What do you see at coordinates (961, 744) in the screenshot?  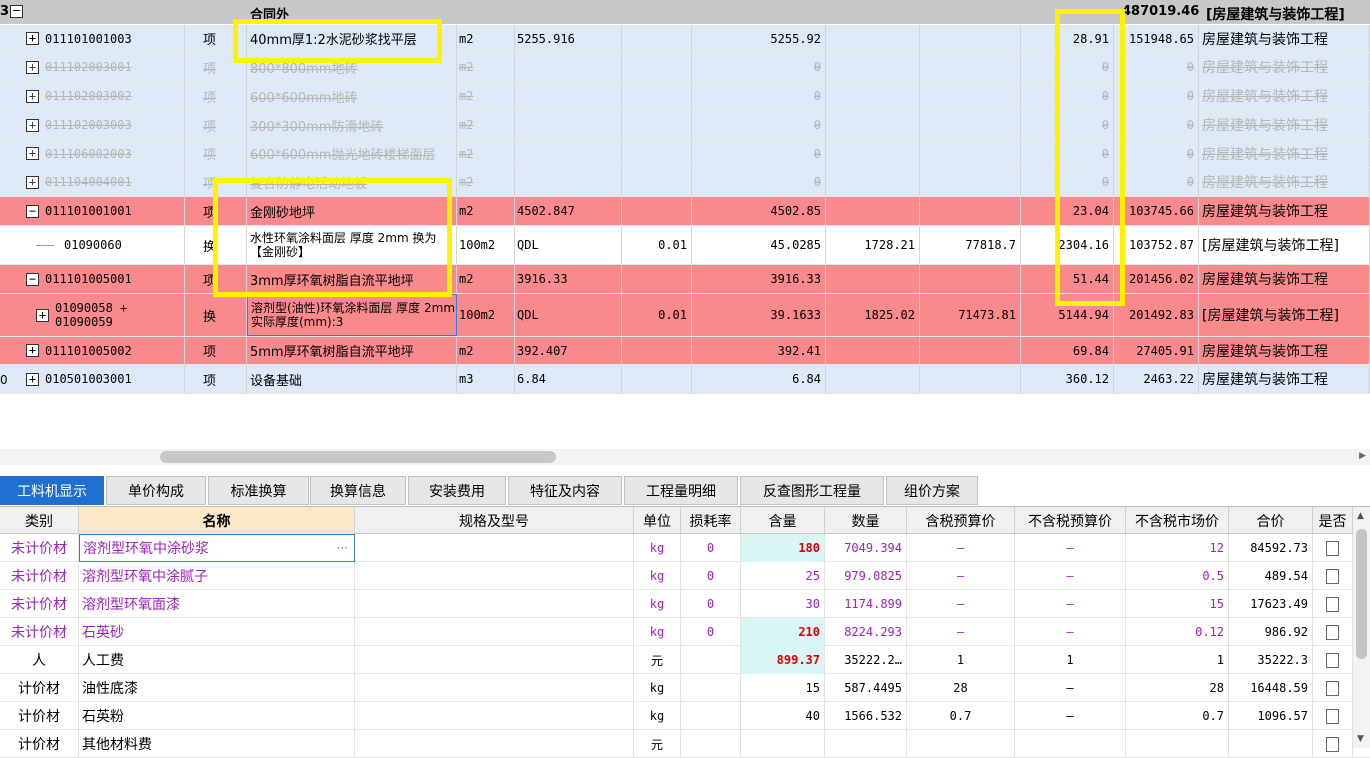 I see `cell-taxp` at bounding box center [961, 744].